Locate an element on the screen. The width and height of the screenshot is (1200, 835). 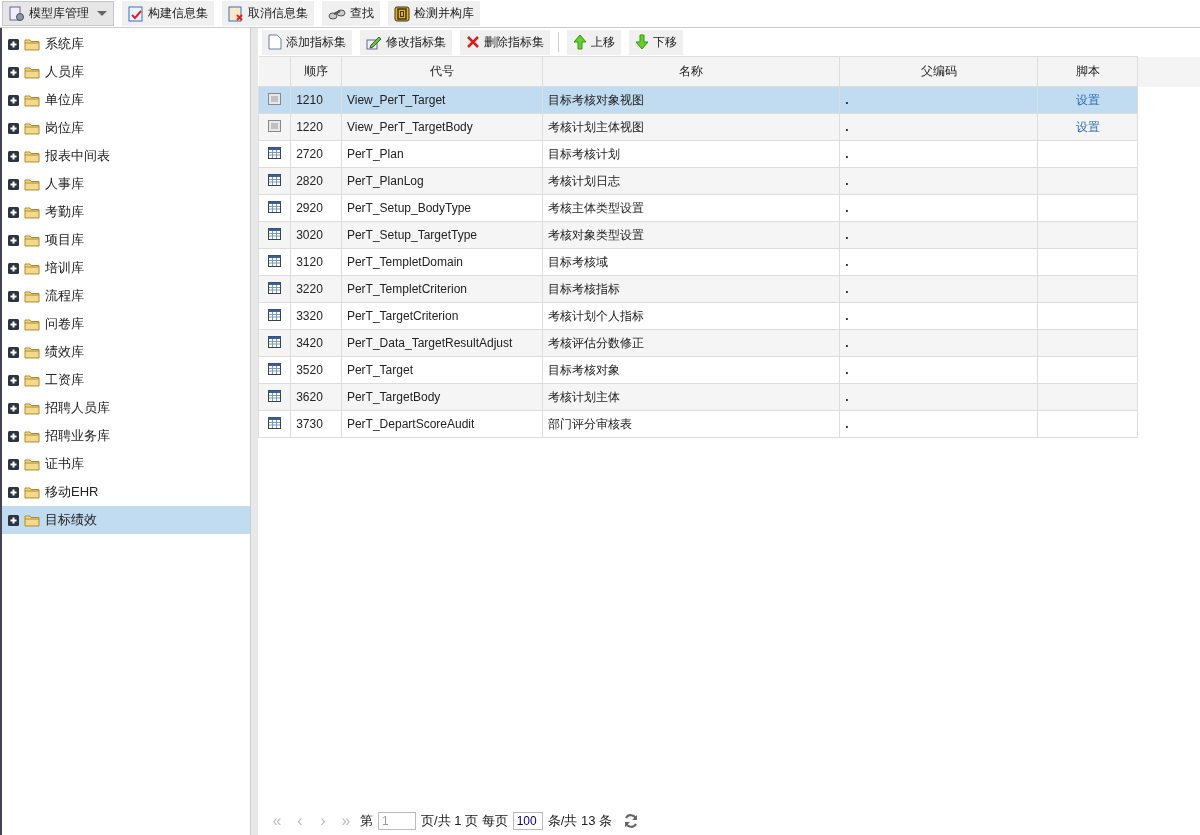
tree-item: 招聘业务库 is located at coordinates (126, 436).